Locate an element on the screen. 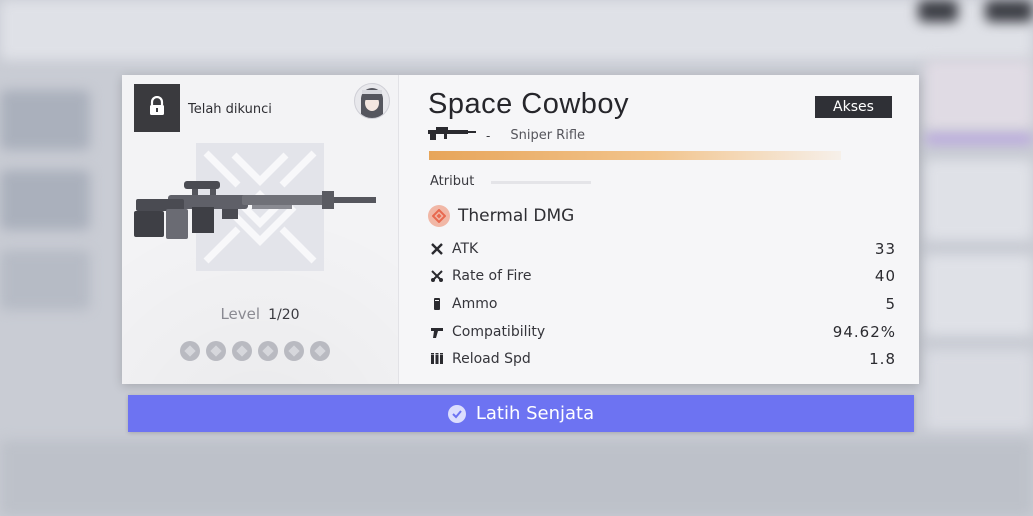 The height and width of the screenshot is (516, 1033). weapon-level: Level 1/20 is located at coordinates (260, 314).